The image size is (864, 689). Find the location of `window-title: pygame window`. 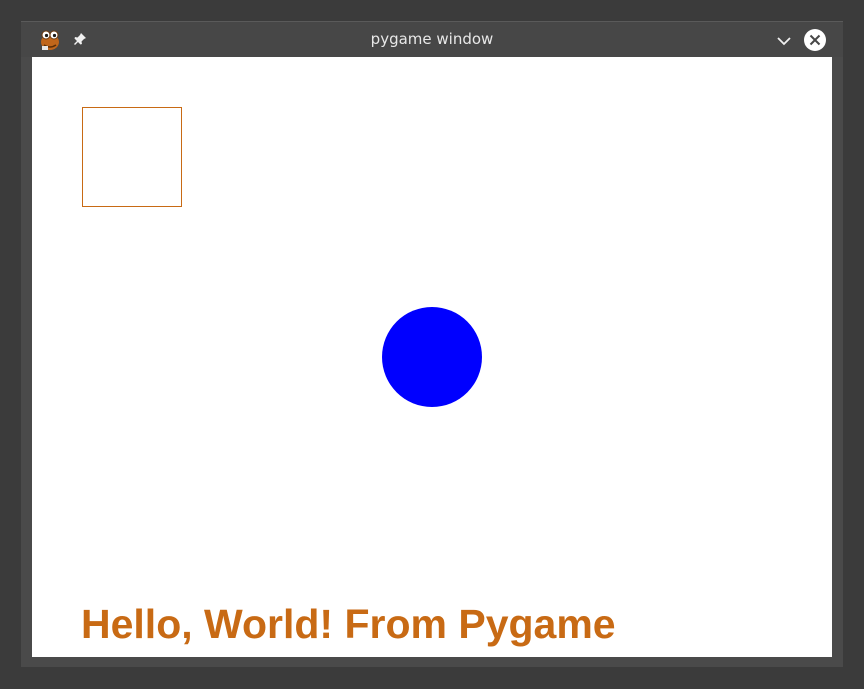

window-title: pygame window is located at coordinates (432, 39).